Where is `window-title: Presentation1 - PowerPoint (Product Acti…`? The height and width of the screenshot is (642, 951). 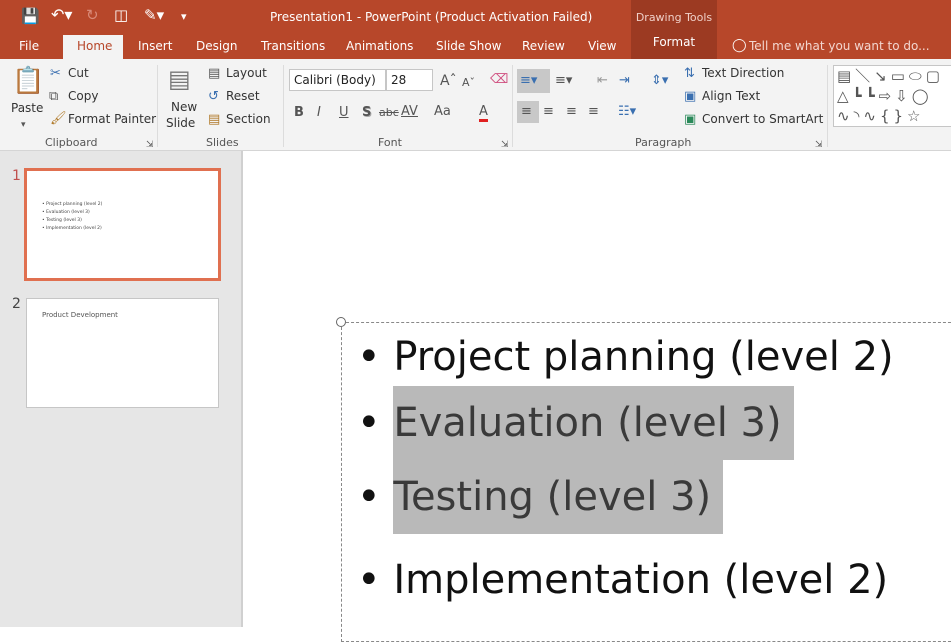 window-title: Presentation1 - PowerPoint (Product Acti… is located at coordinates (431, 17).